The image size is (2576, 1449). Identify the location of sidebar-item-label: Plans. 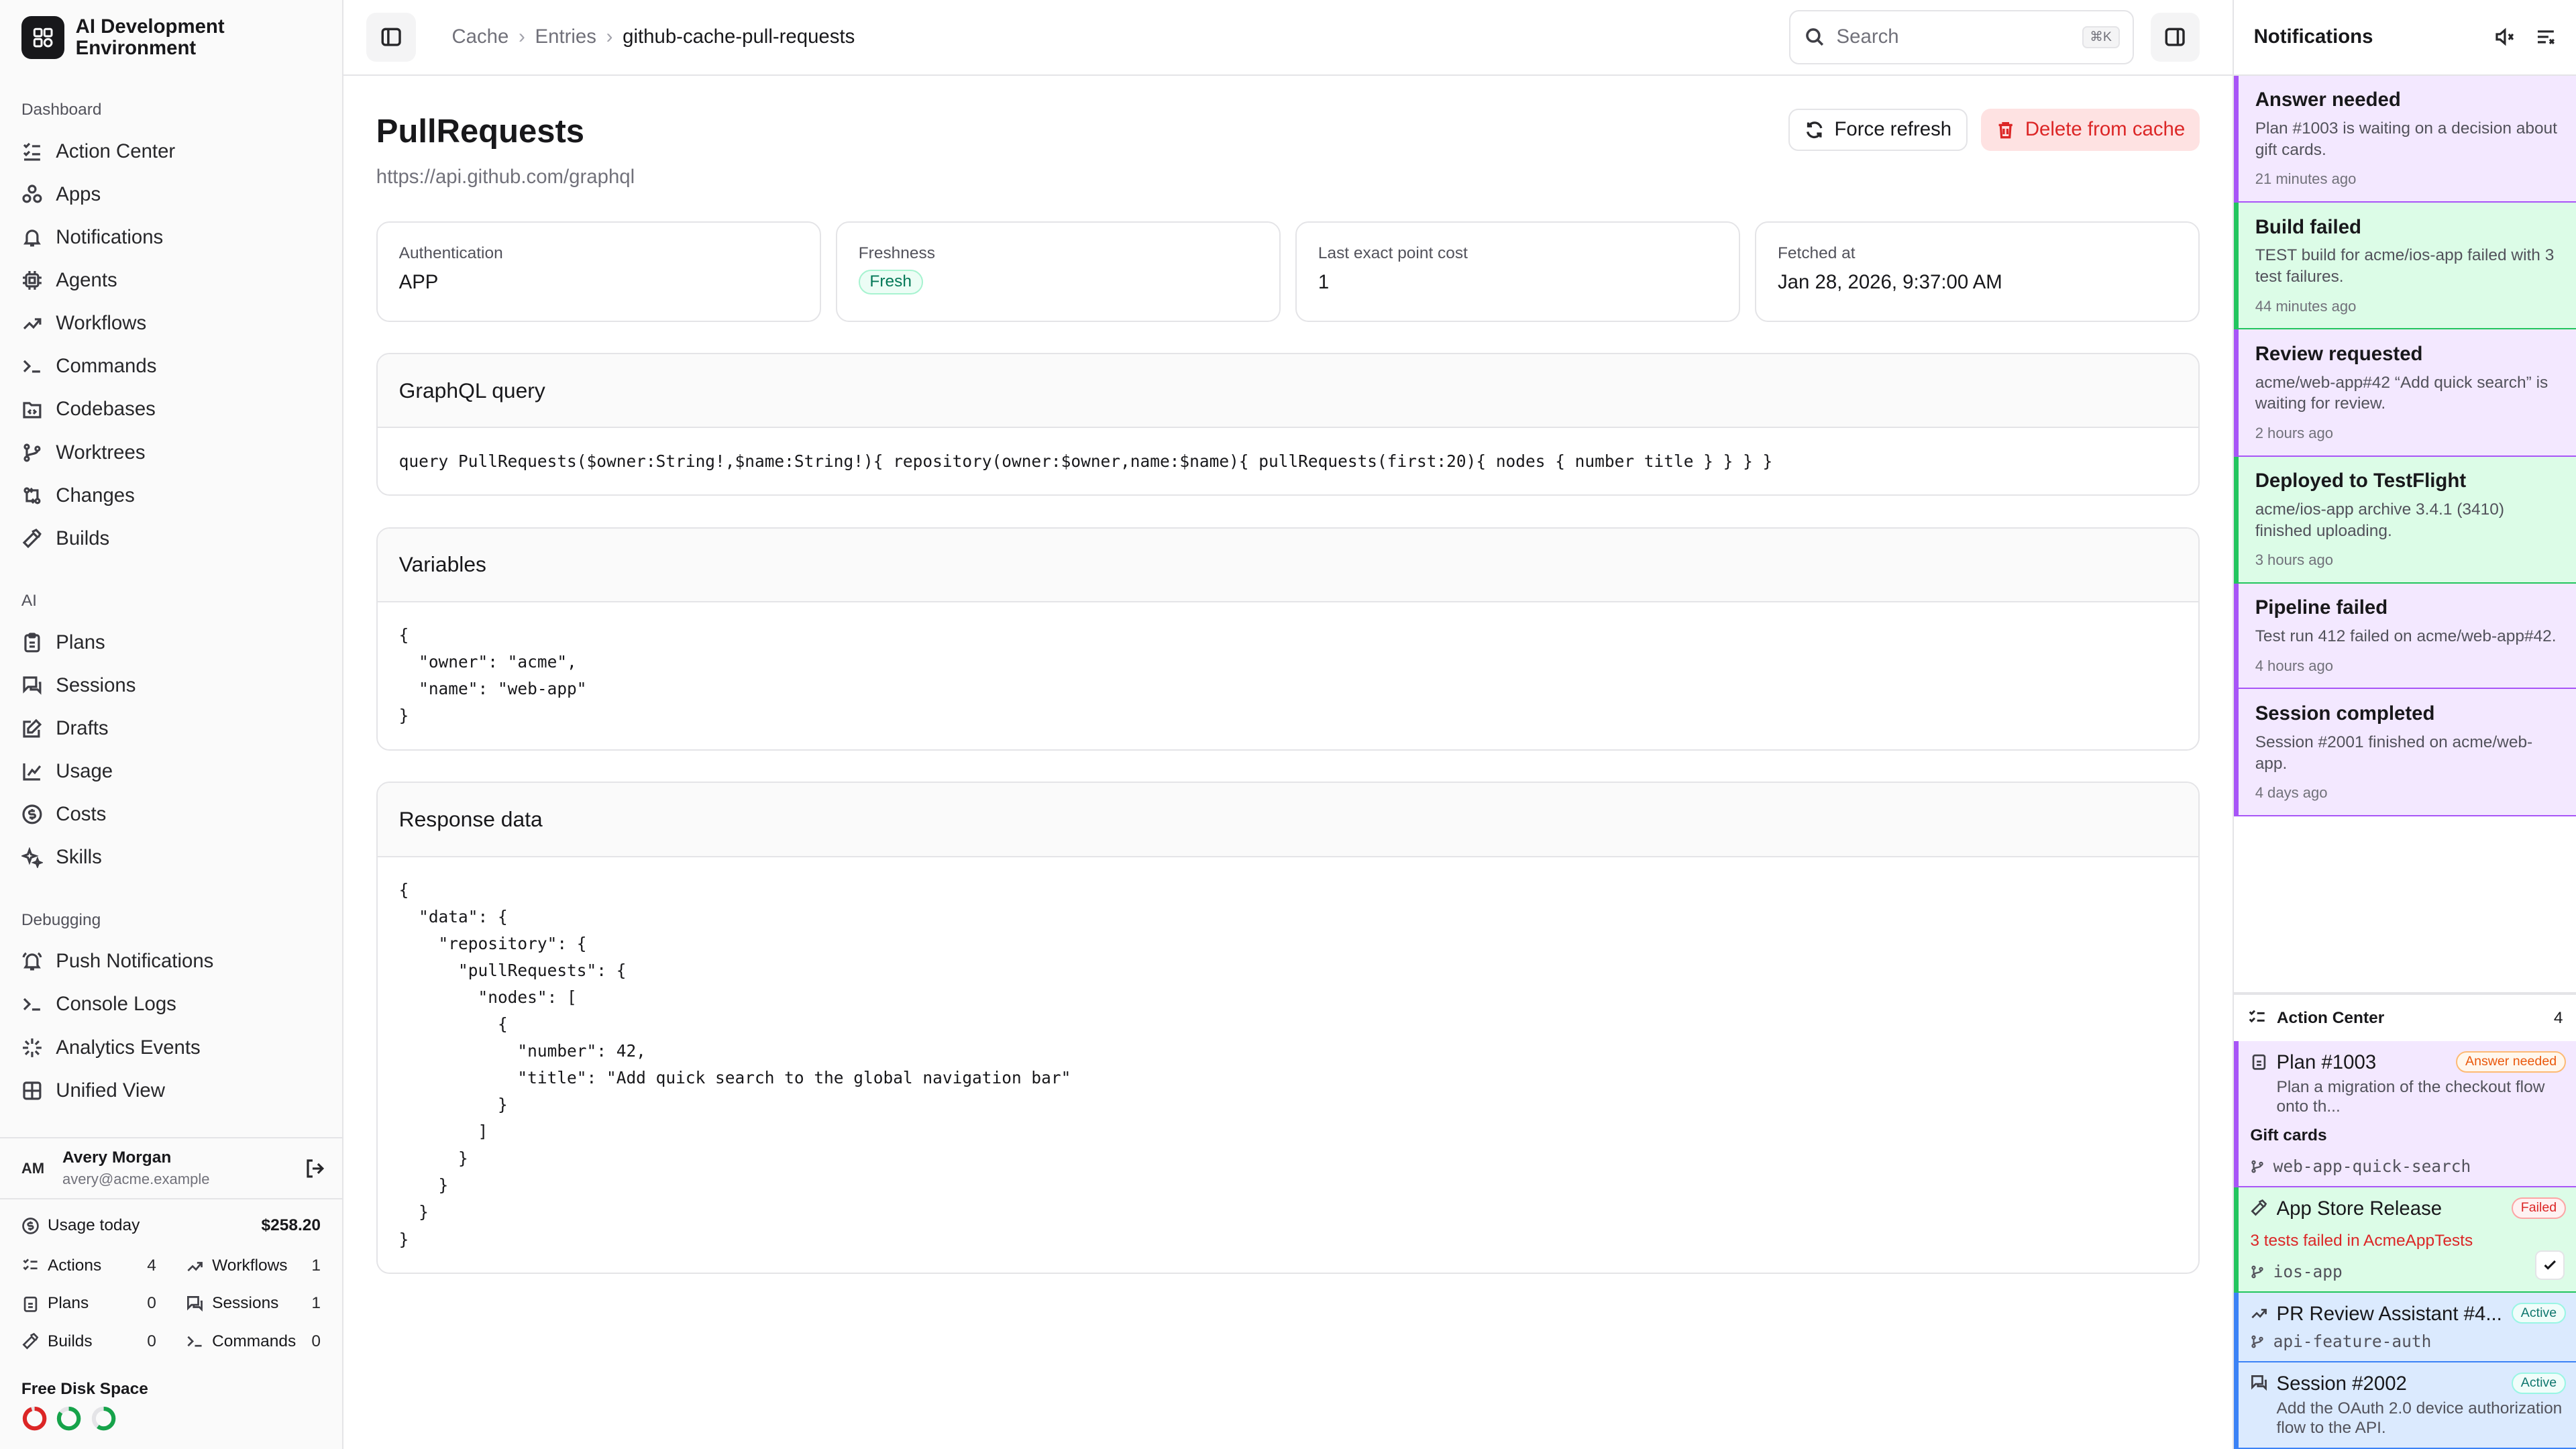
(80, 642).